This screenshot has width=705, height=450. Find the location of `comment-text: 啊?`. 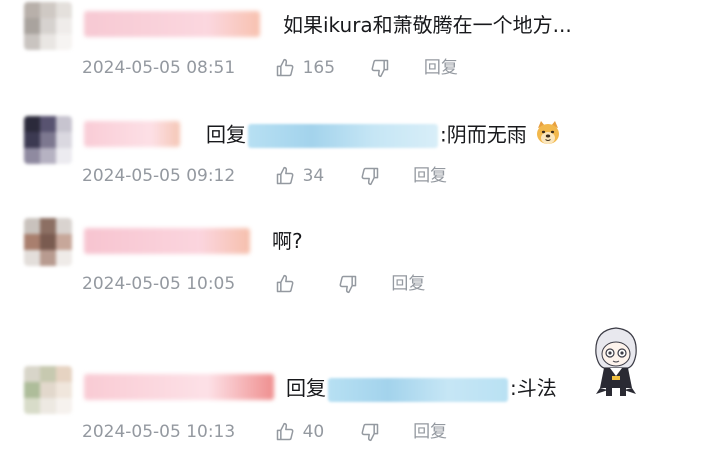

comment-text: 啊? is located at coordinates (287, 241).